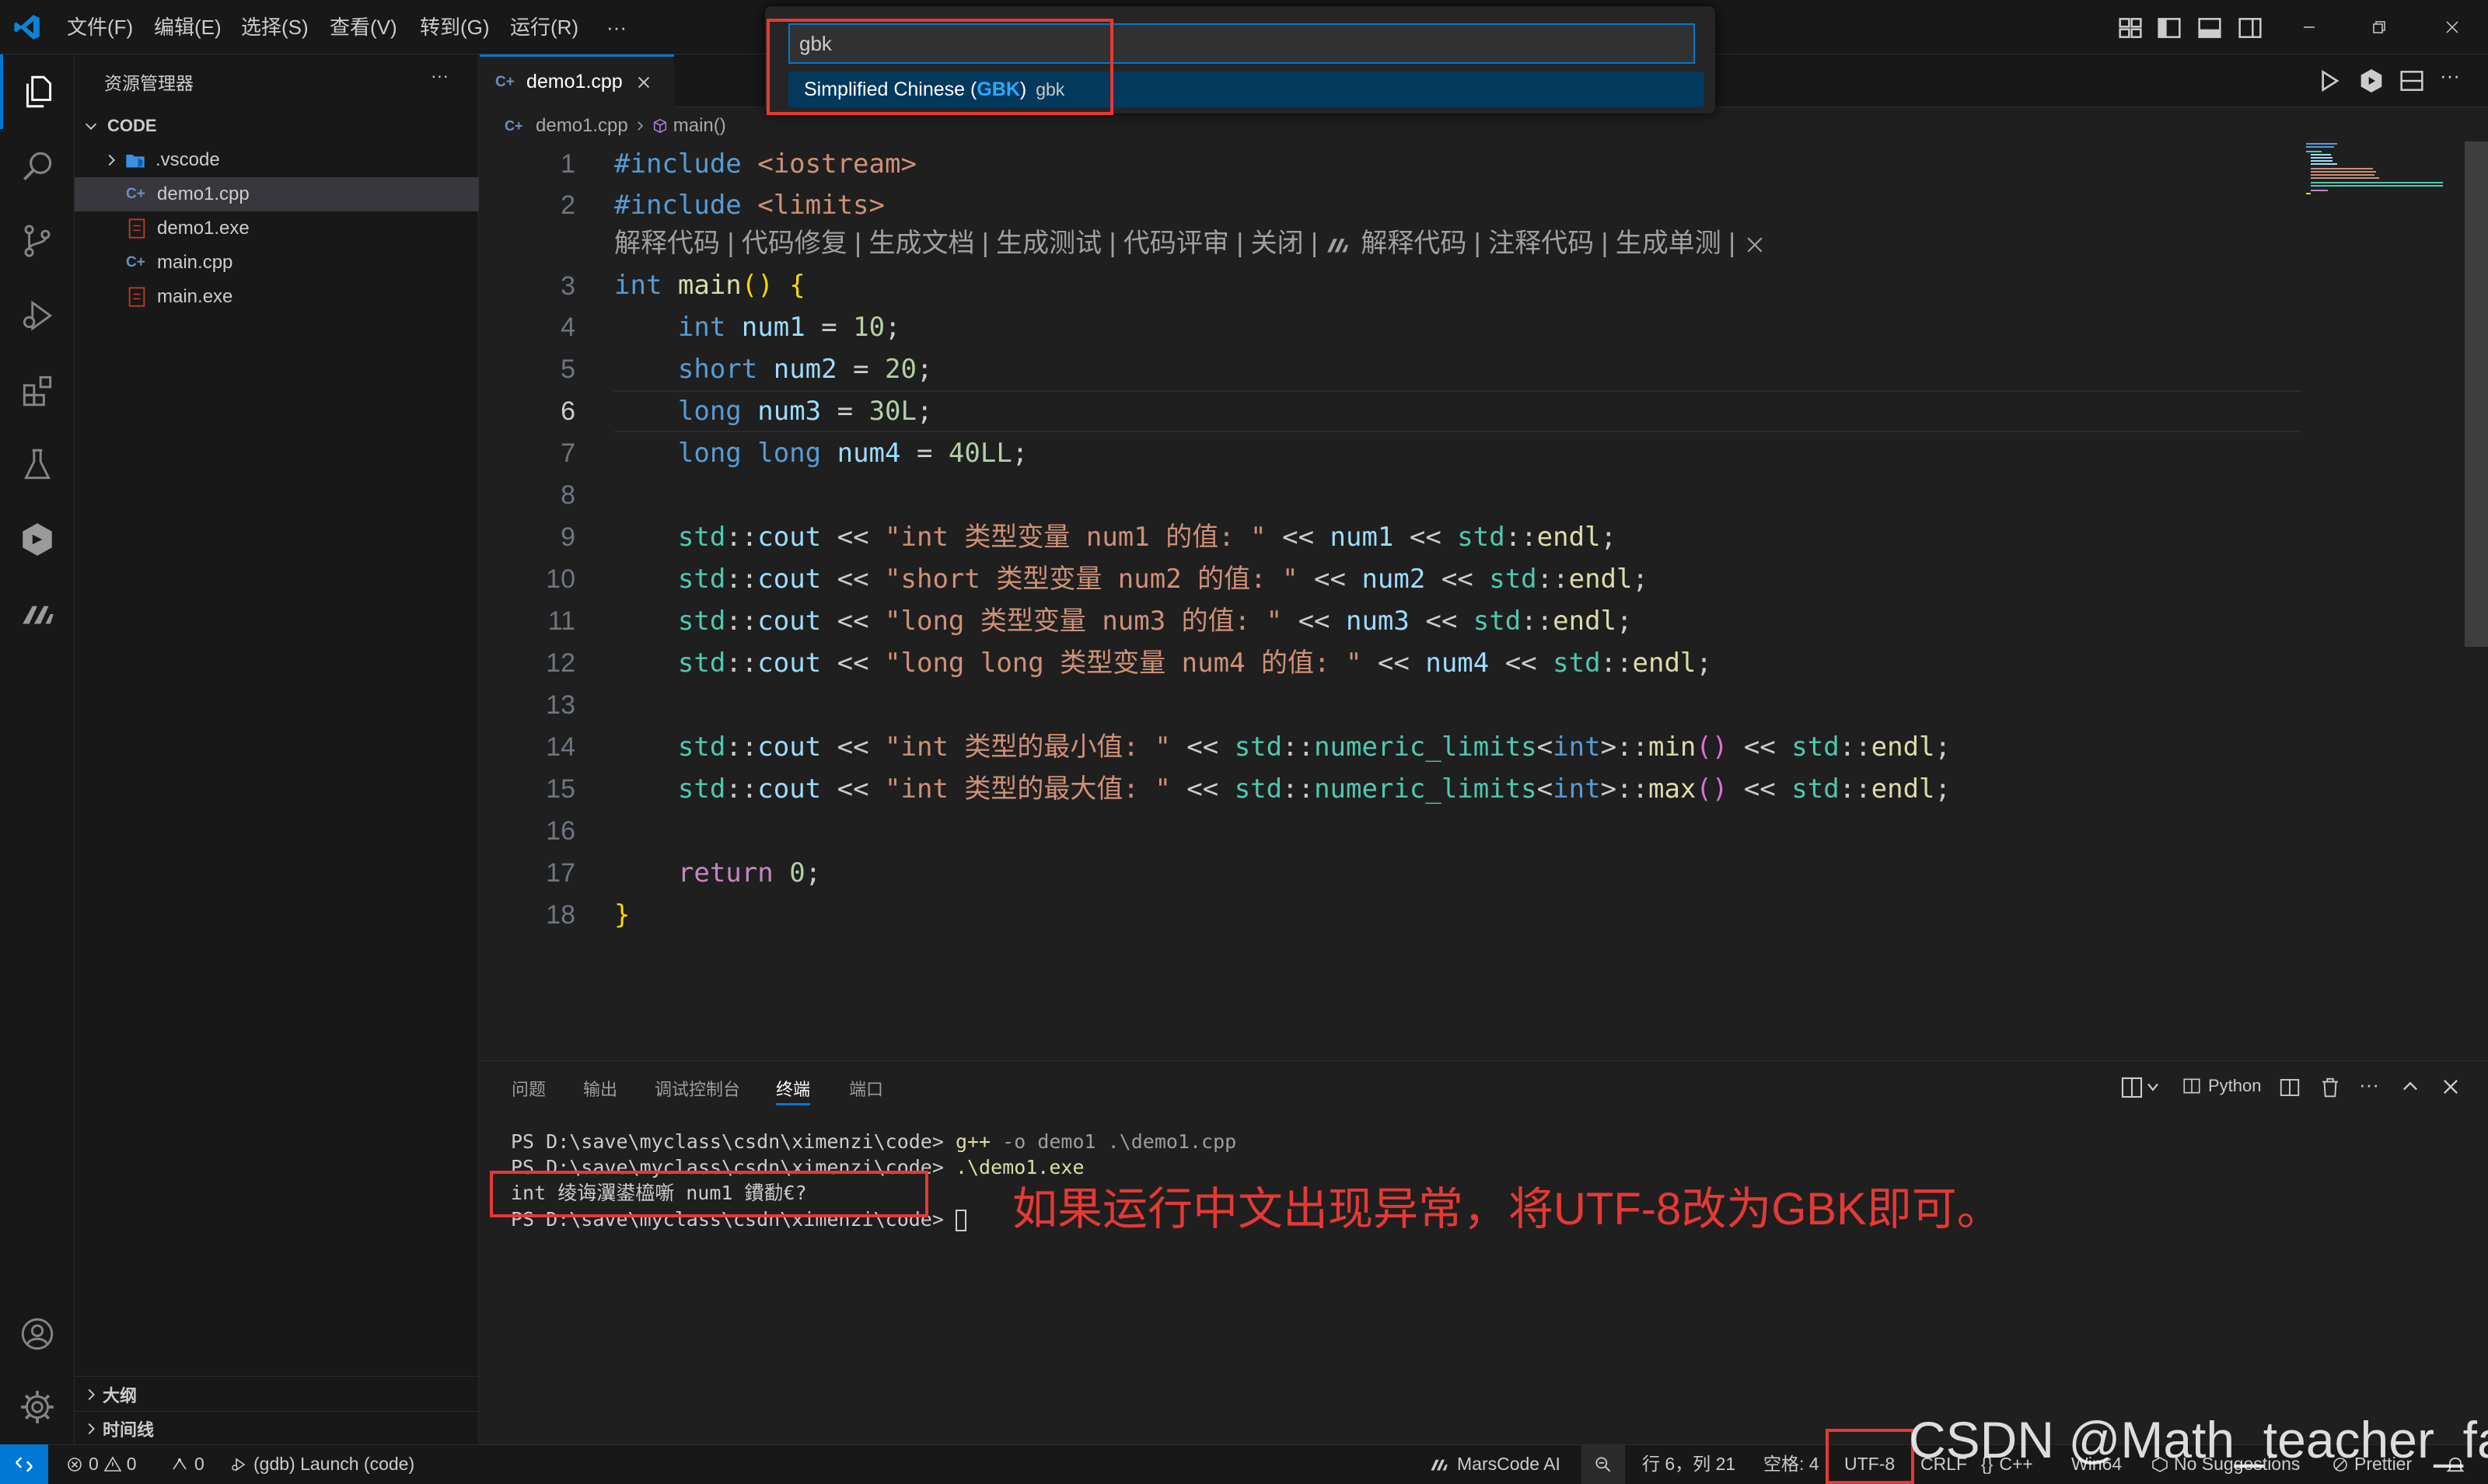 The width and height of the screenshot is (2488, 1484). I want to click on marscode-icon, so click(37, 539).